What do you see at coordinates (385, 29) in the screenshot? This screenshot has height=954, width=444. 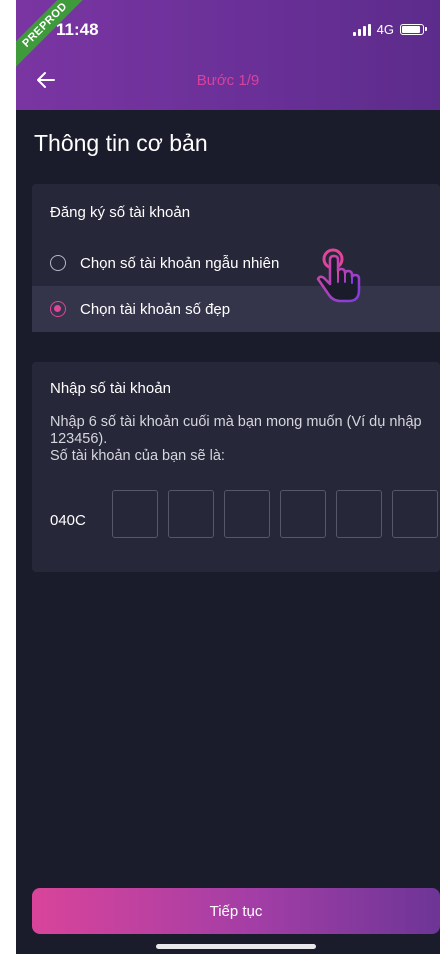 I see `network-label: 4G` at bounding box center [385, 29].